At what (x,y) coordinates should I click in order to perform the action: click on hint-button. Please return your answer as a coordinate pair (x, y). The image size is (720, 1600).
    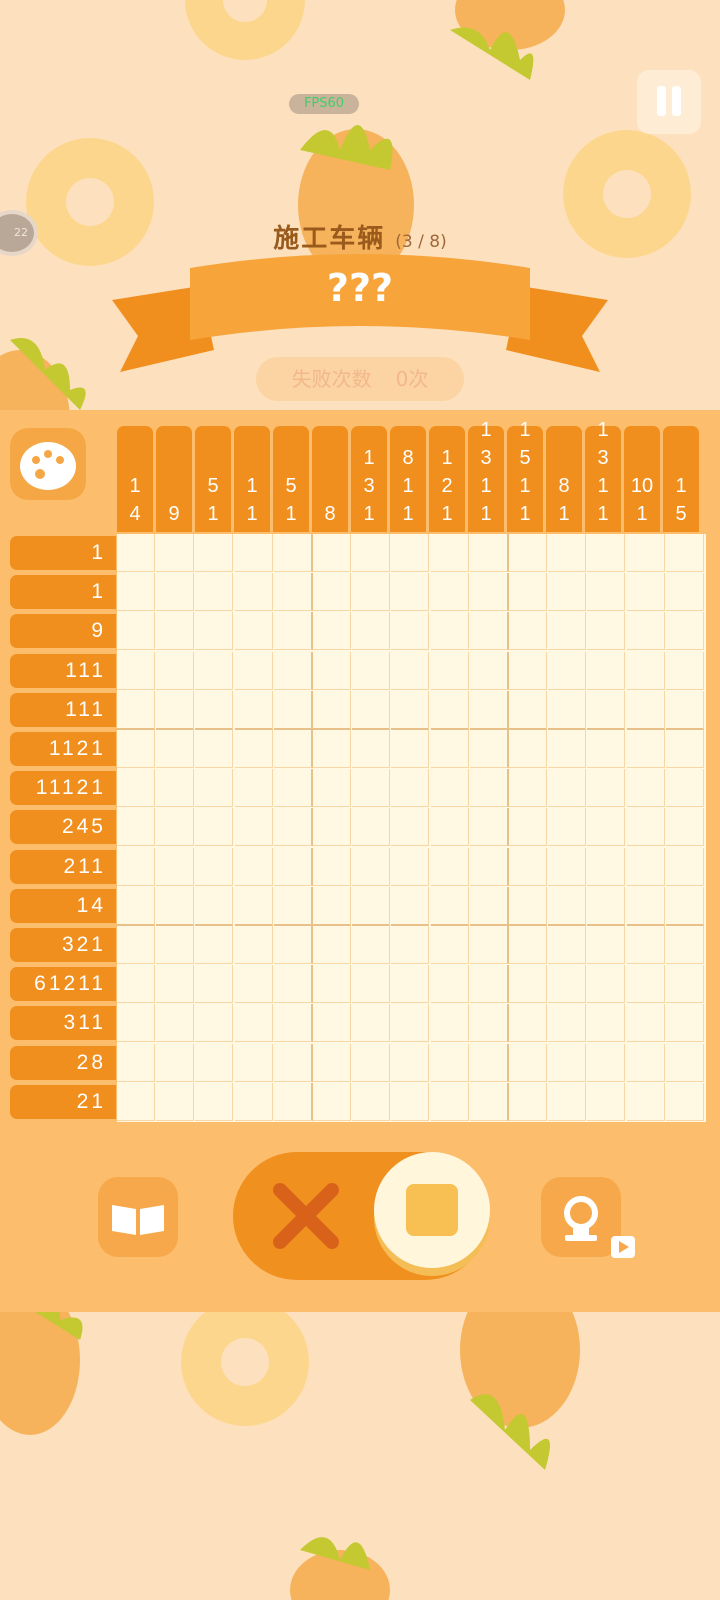
    Looking at the image, I should click on (581, 1217).